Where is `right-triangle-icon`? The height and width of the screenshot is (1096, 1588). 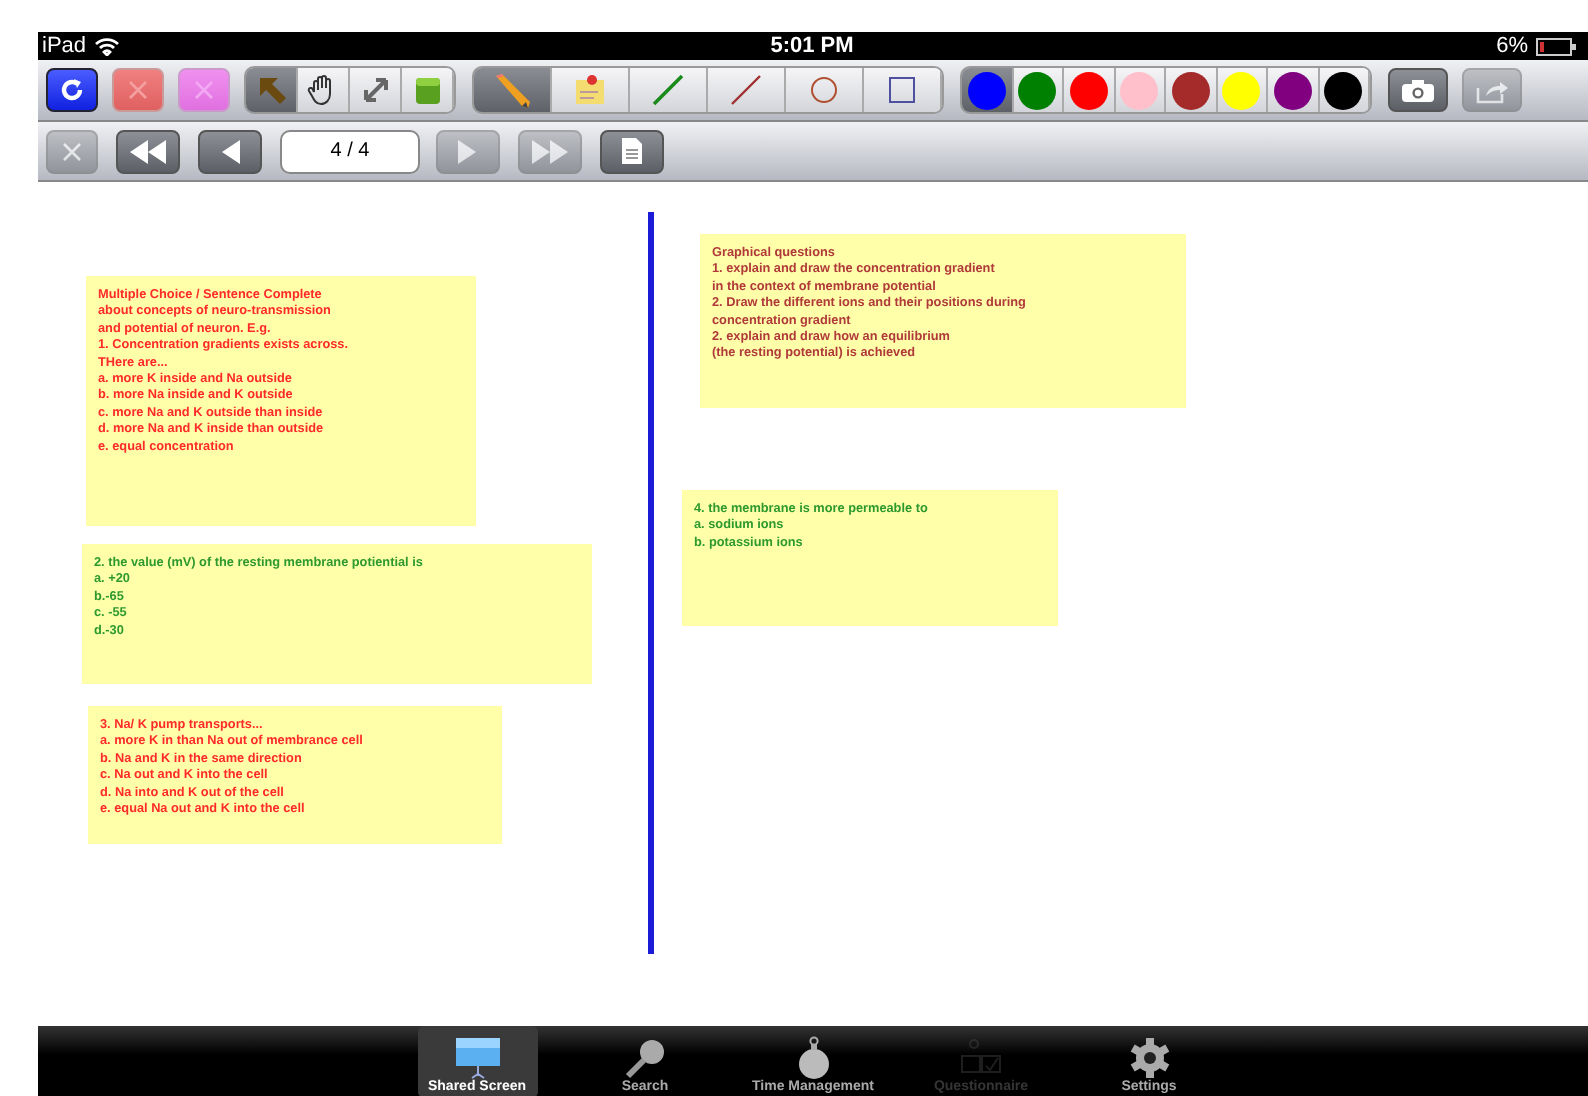
right-triangle-icon is located at coordinates (468, 151).